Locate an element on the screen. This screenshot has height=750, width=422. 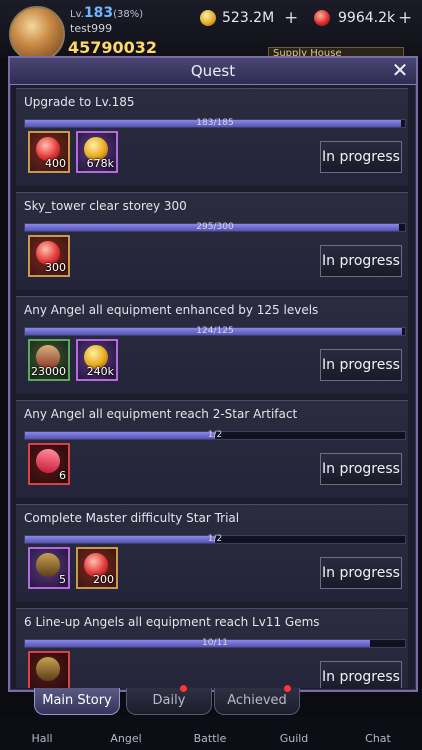
reward-quantity: 5 is located at coordinates (62, 579).